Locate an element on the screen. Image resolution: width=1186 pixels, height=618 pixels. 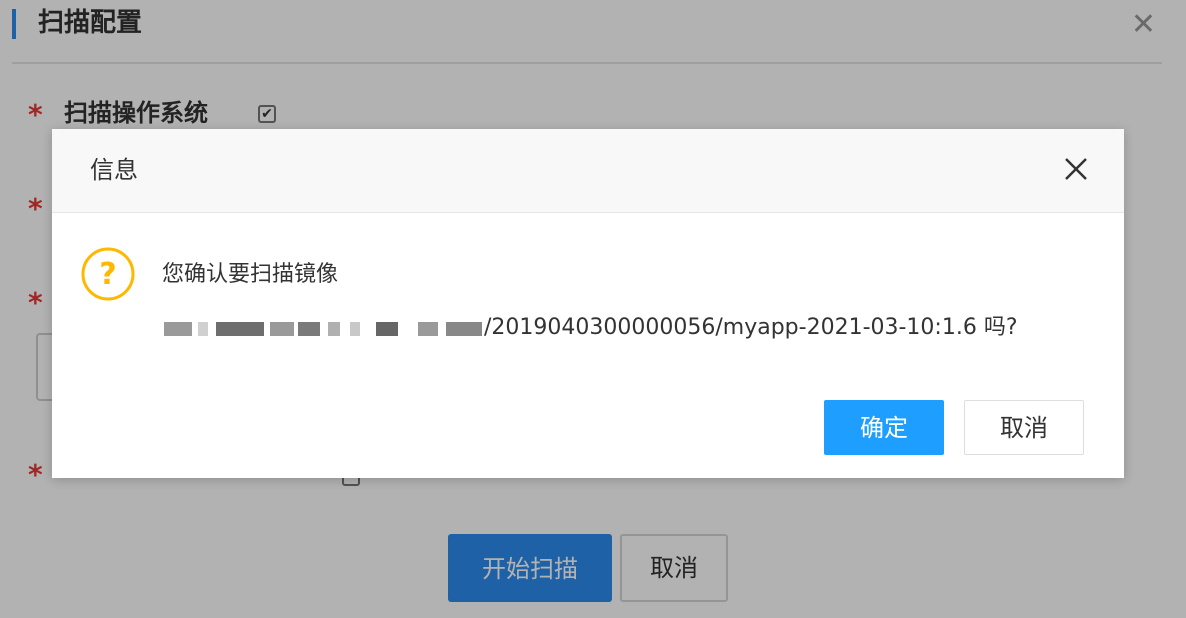
confirm-button: 确定 is located at coordinates (884, 427).